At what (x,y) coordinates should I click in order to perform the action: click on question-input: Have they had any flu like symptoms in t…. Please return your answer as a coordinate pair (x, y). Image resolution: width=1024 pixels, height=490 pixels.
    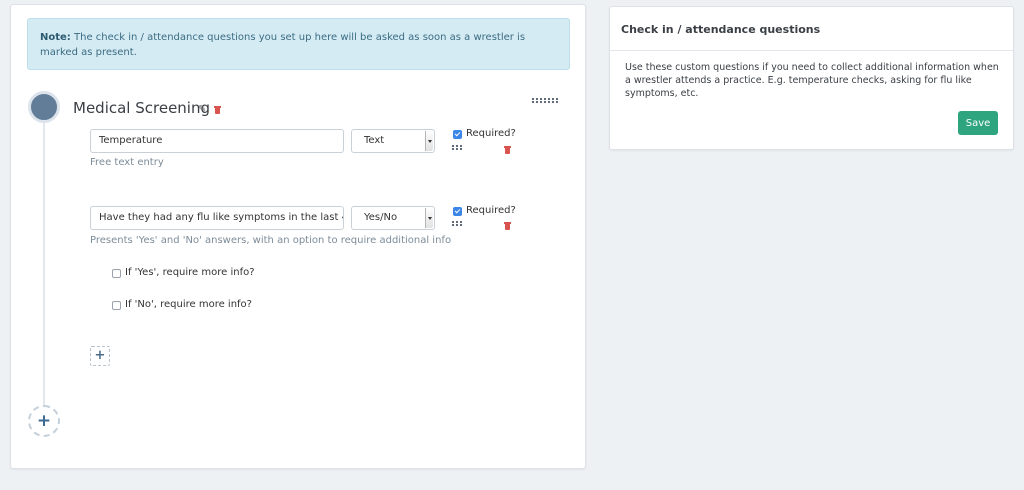
    Looking at the image, I should click on (217, 218).